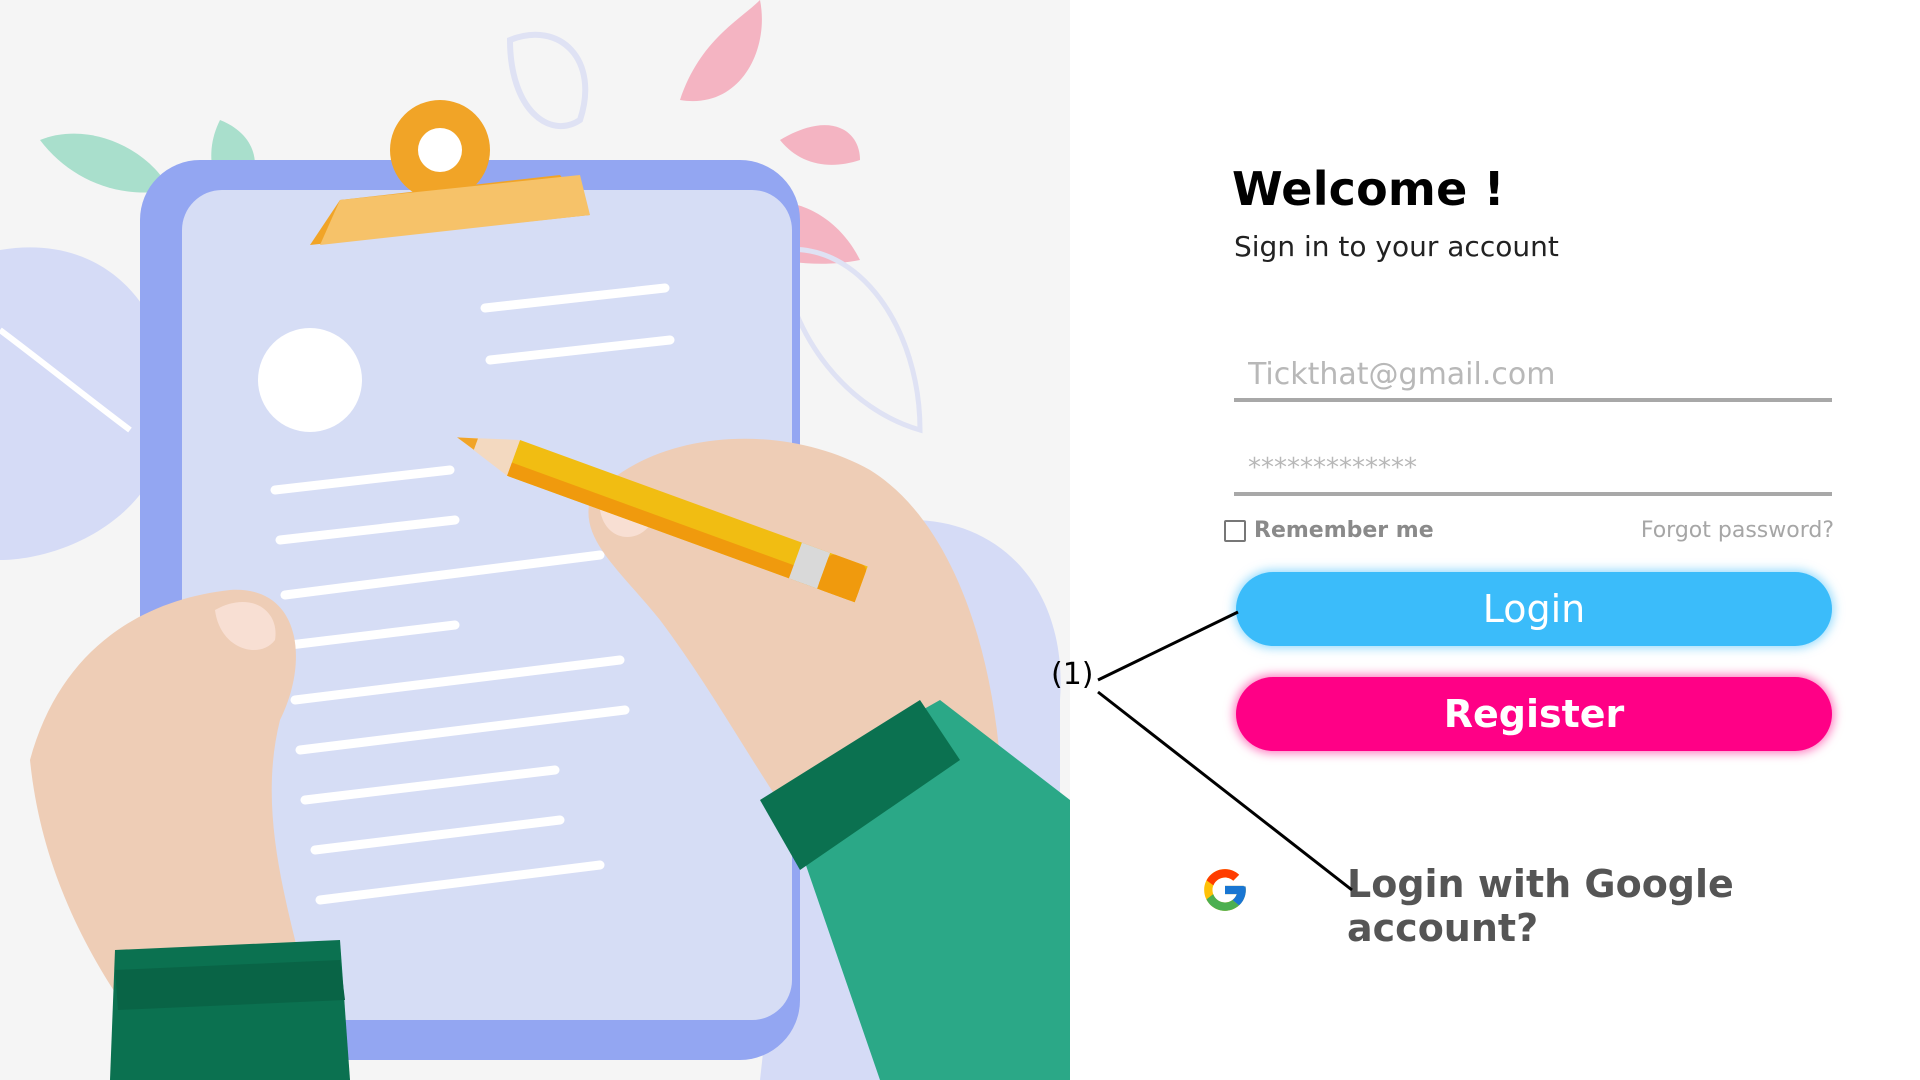  What do you see at coordinates (1368, 189) in the screenshot?
I see `welcome-title: Welcome !` at bounding box center [1368, 189].